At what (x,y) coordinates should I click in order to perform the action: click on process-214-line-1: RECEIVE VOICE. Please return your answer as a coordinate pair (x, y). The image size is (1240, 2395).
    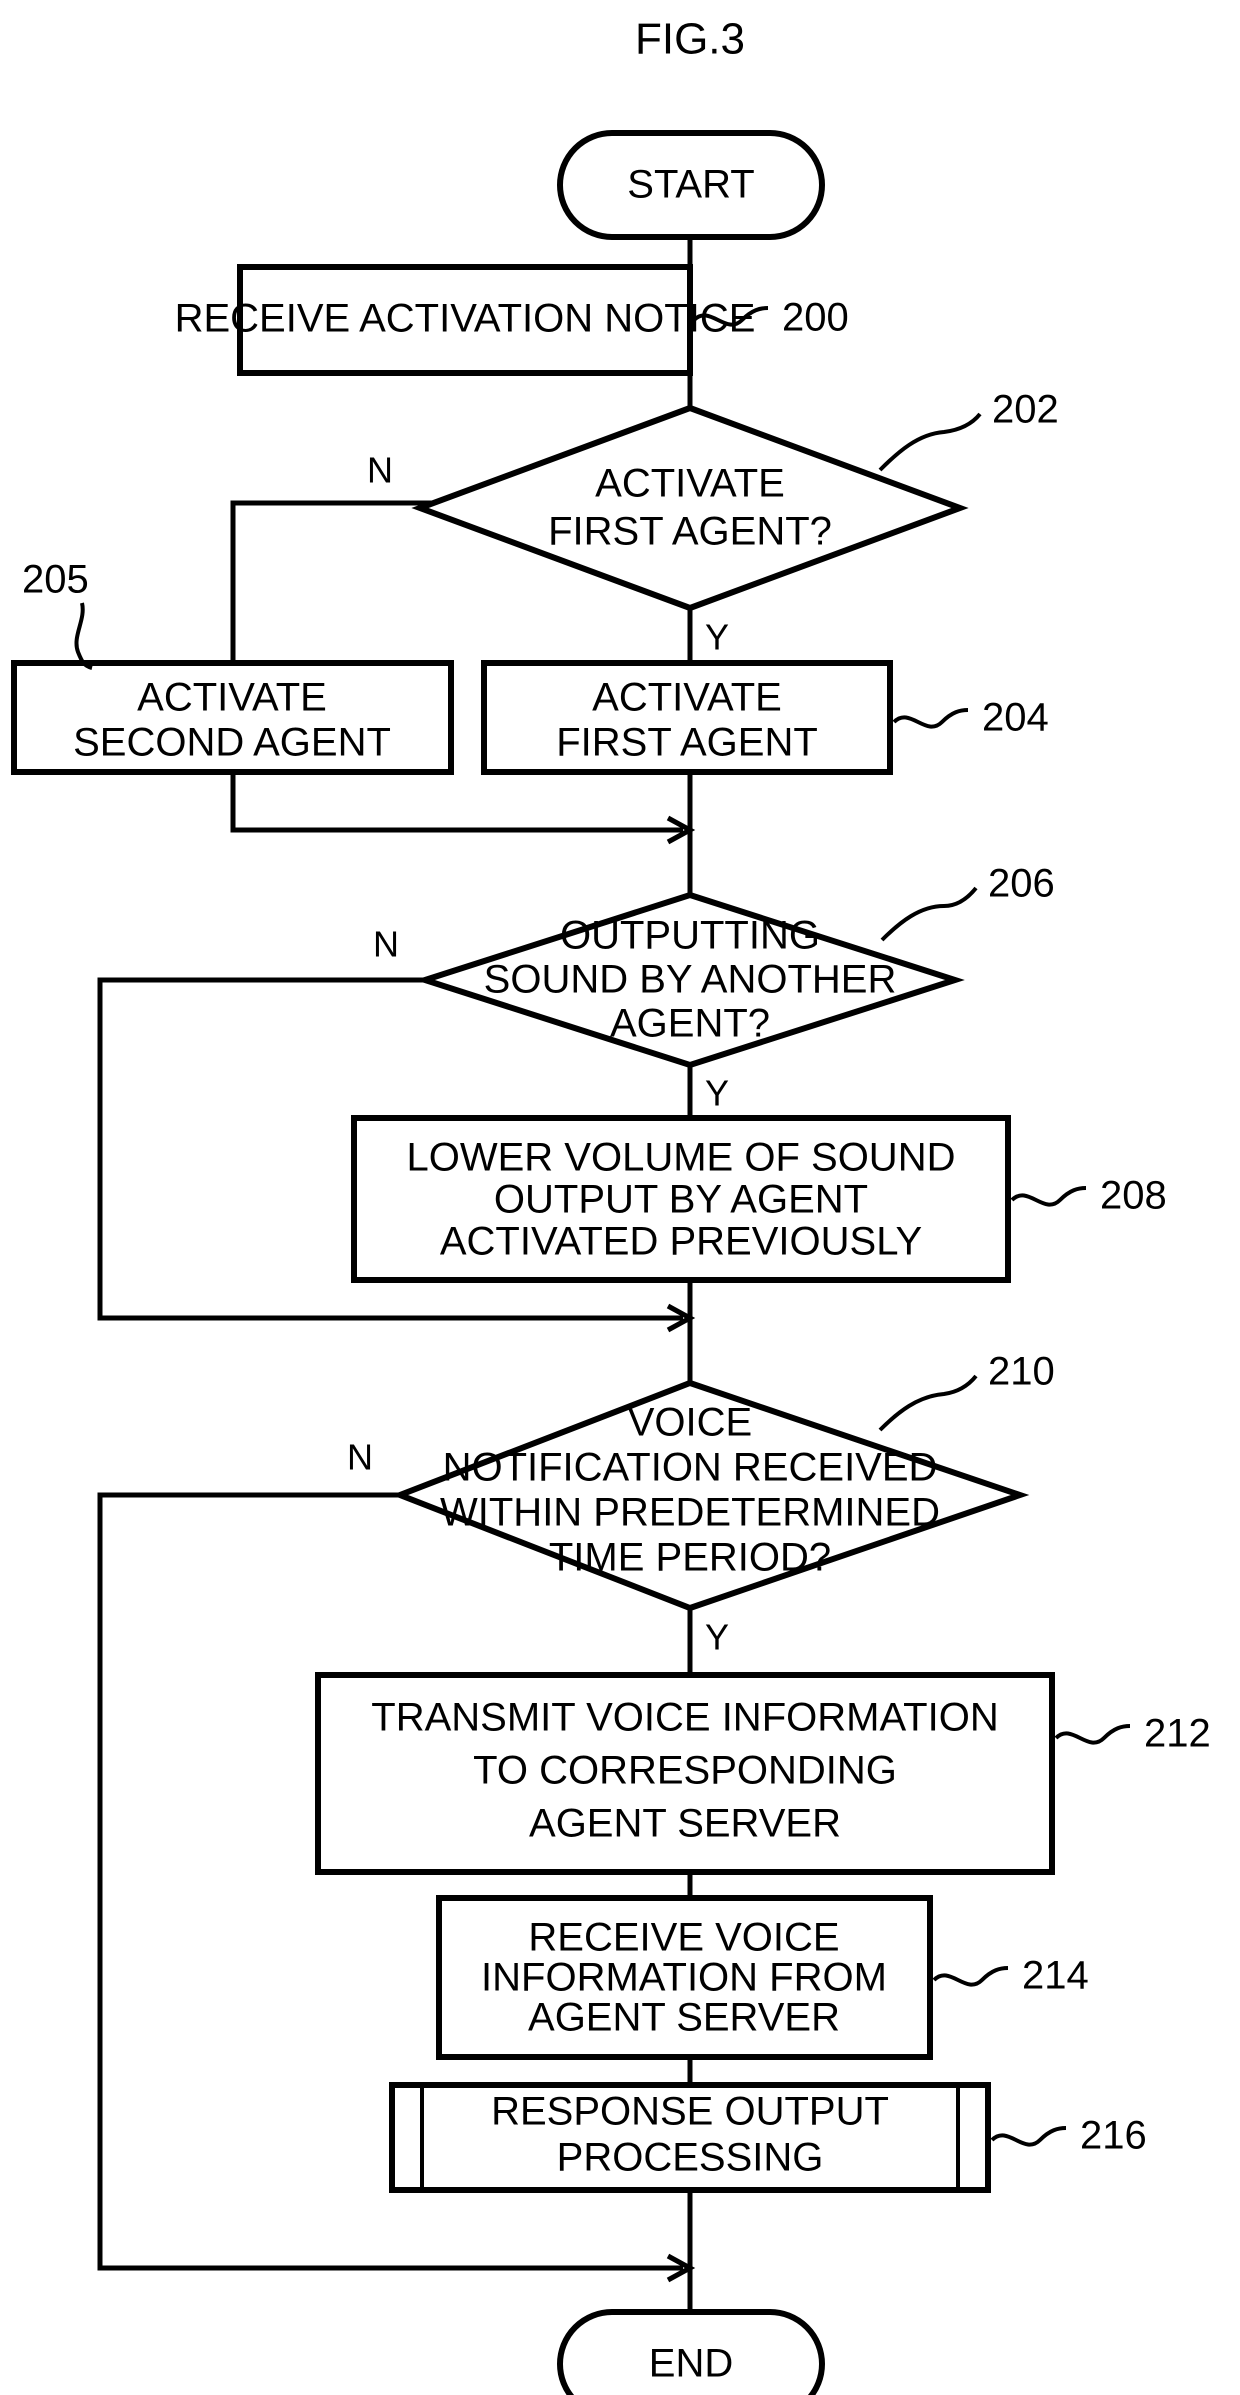
    Looking at the image, I should click on (683, 1938).